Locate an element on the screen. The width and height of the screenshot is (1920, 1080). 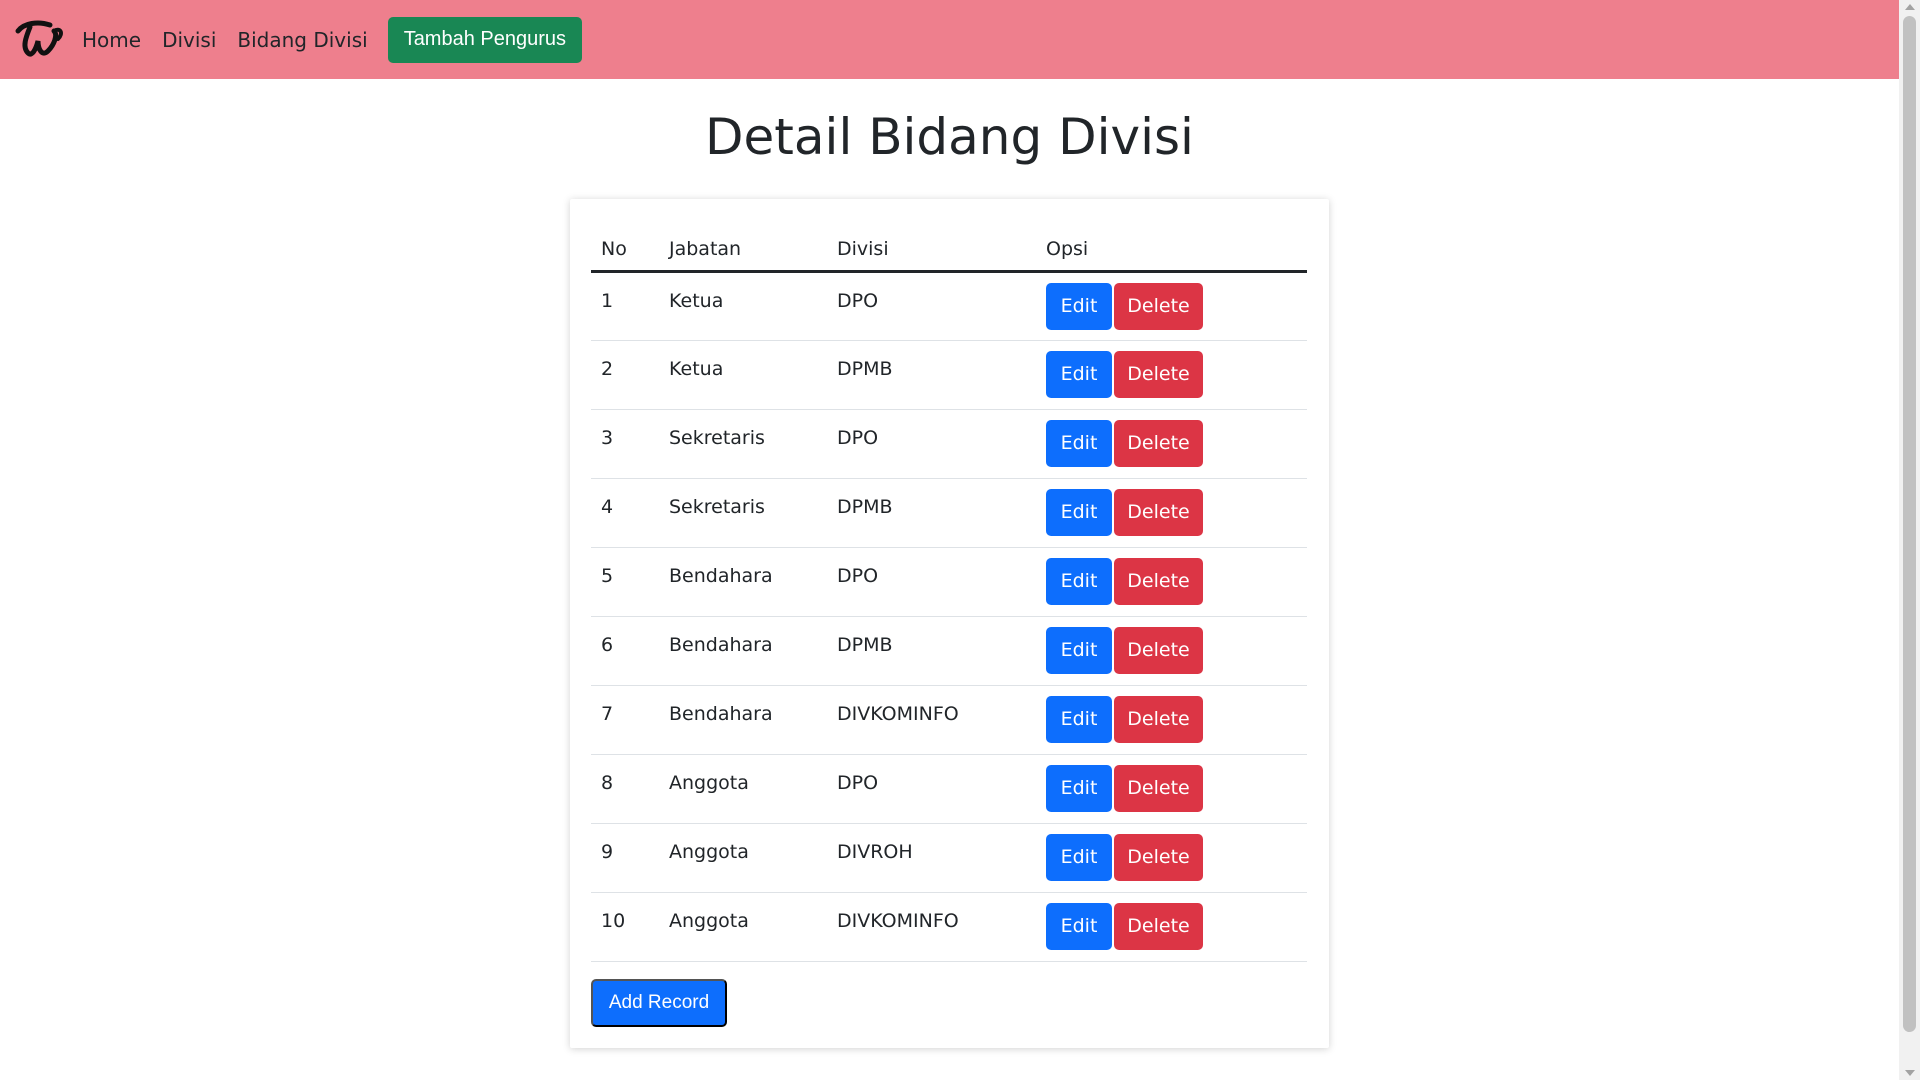
scroll-down-arrow-icon is located at coordinates (1910, 1073).